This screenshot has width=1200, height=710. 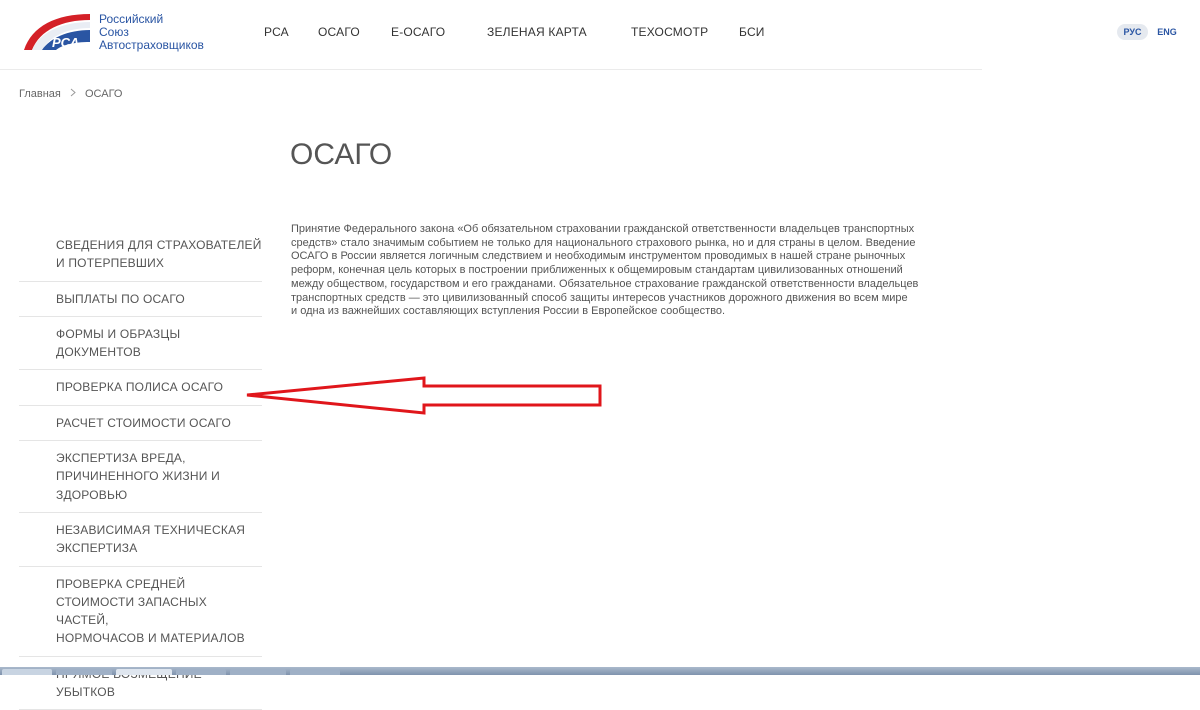 I want to click on taskbar-start-button, so click(x=27, y=672).